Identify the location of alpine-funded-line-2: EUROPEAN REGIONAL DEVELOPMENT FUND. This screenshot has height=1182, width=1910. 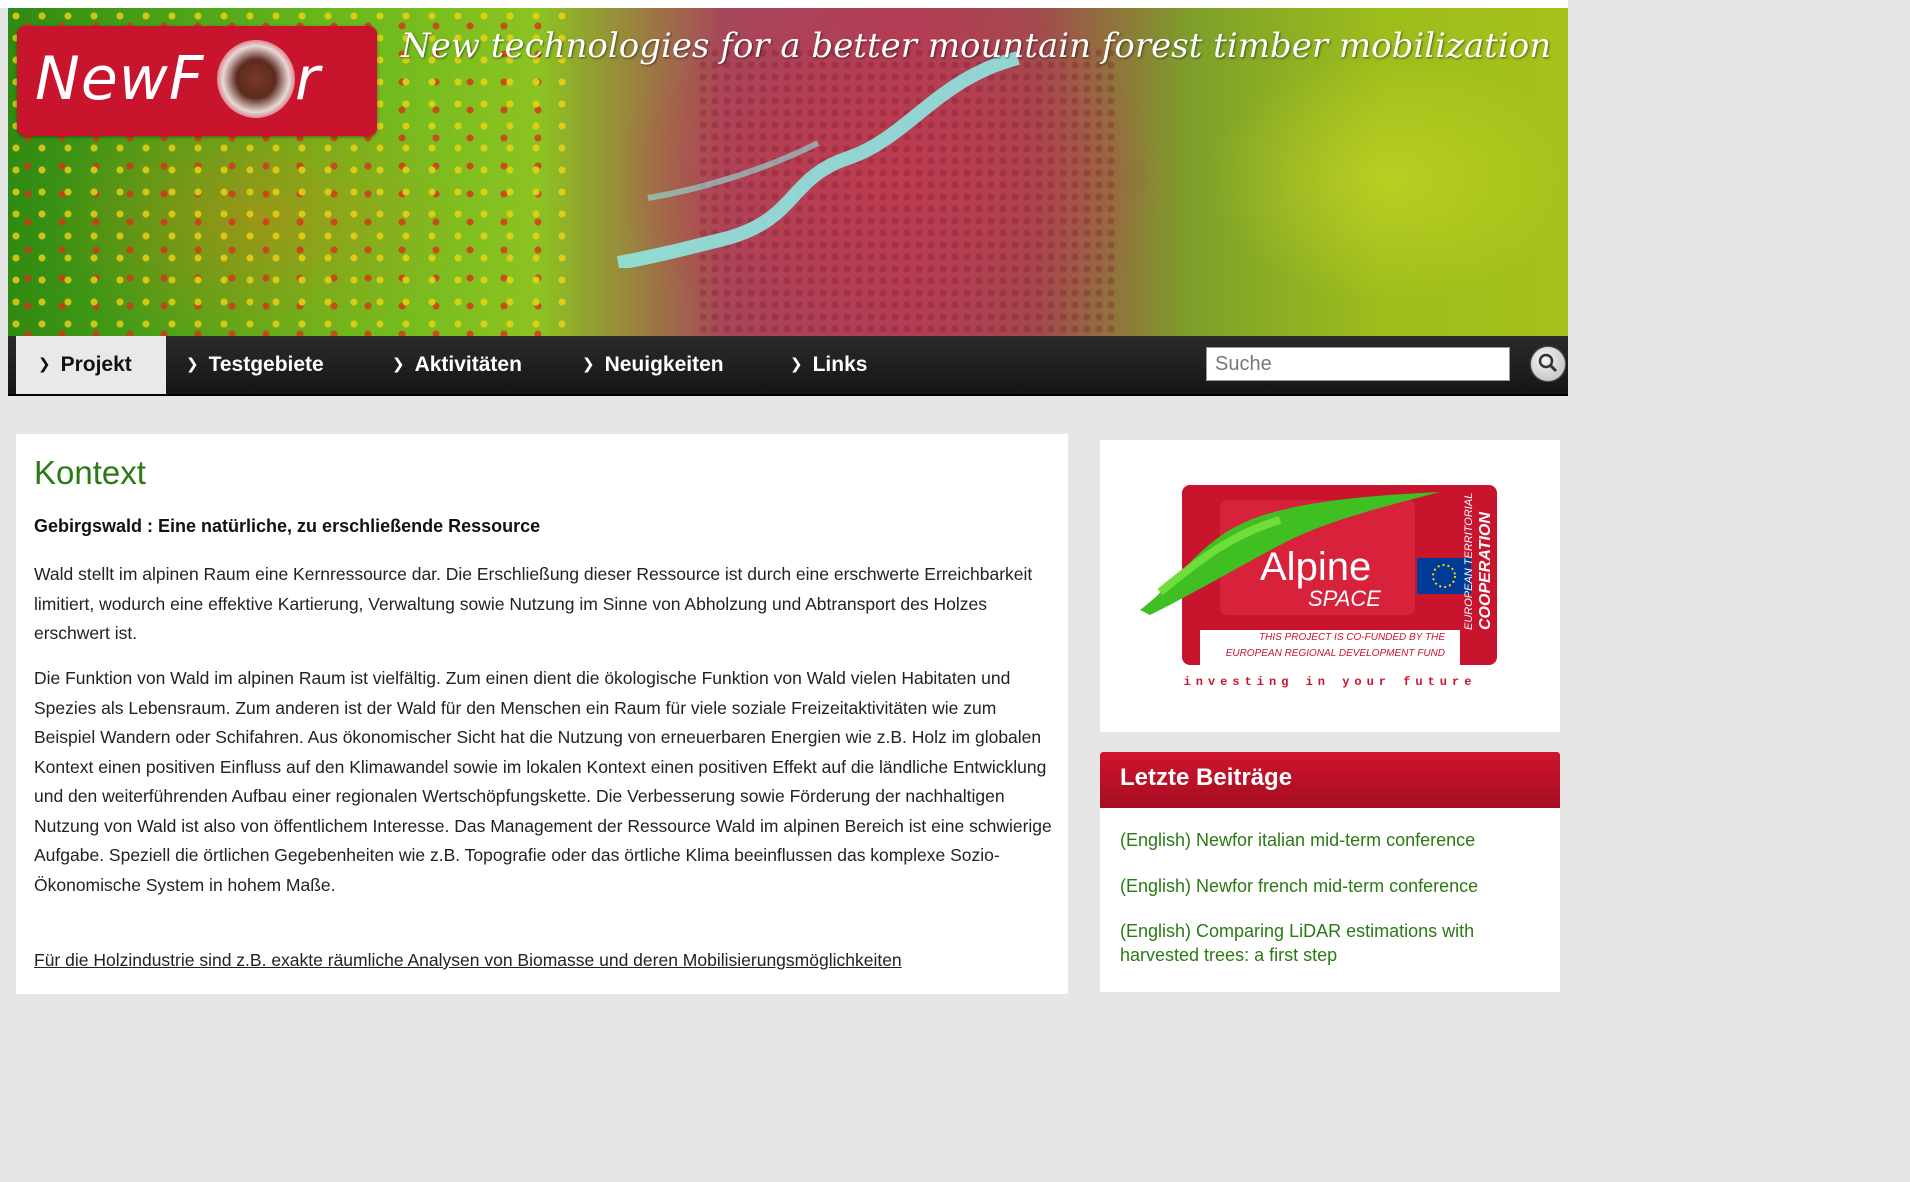
(1335, 653).